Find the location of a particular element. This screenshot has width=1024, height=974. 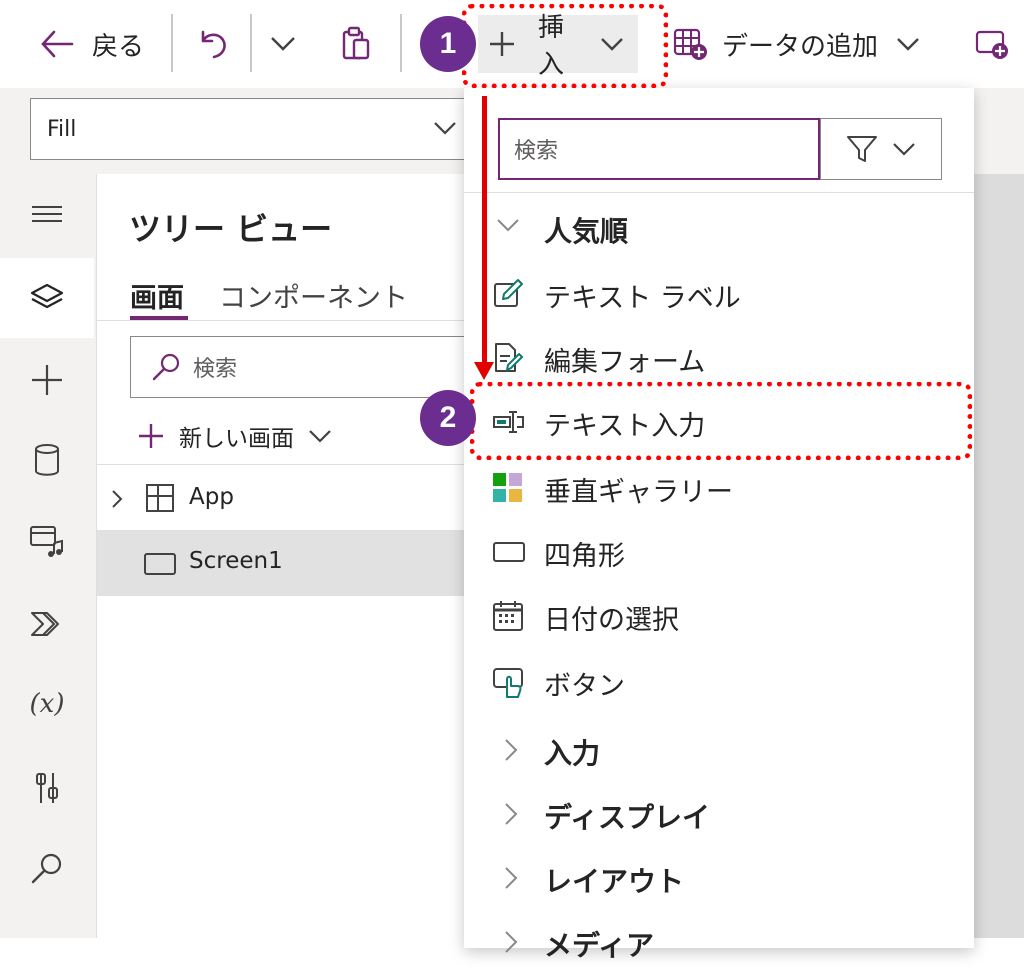

new-screen-toolbar-button is located at coordinates (992, 44).